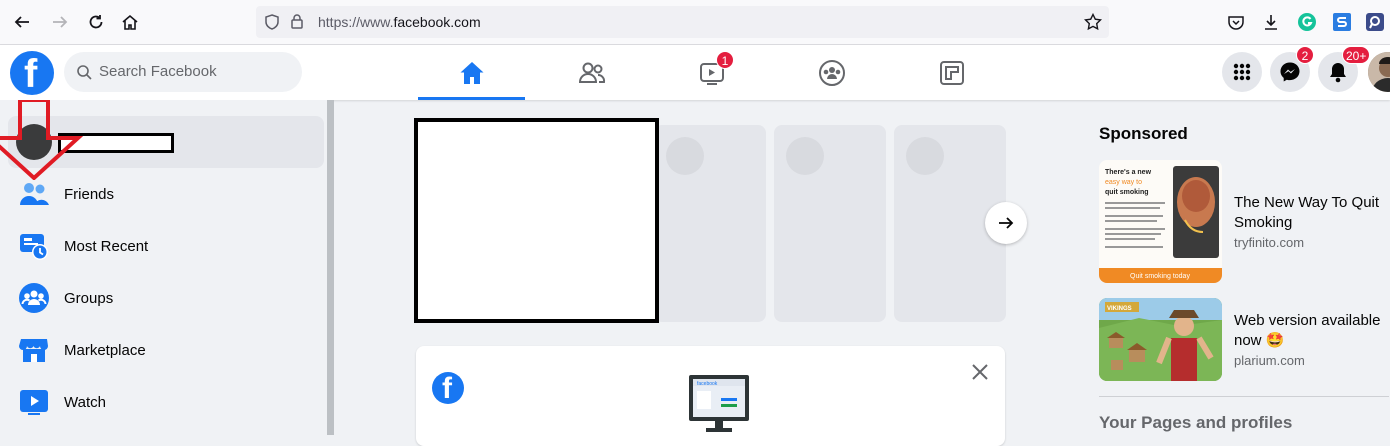 The height and width of the screenshot is (446, 1390). I want to click on lock-icon, so click(297, 21).